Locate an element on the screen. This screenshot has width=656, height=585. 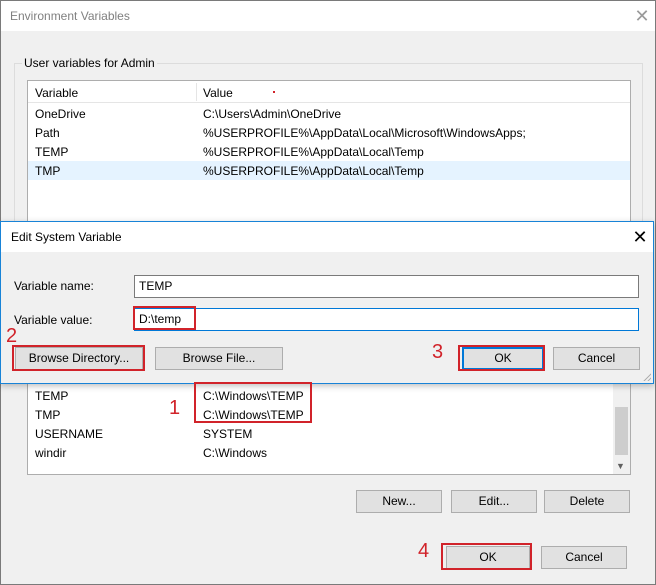
variable-name-label: Variable name: is located at coordinates (54, 286).